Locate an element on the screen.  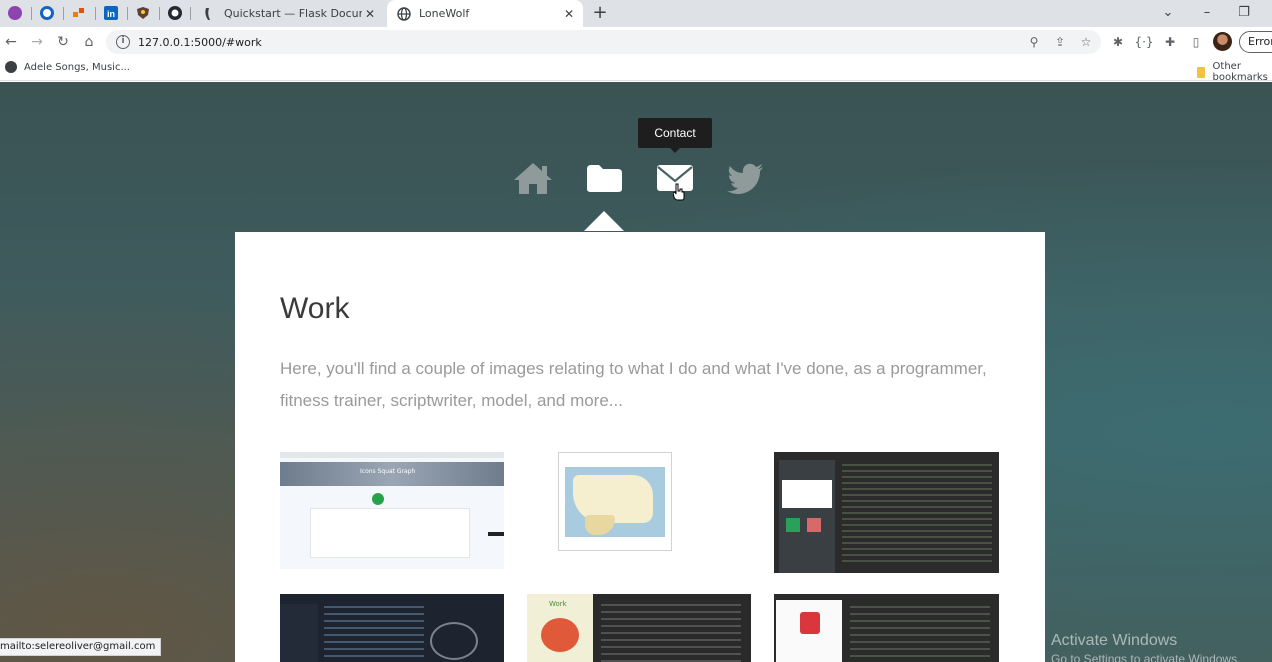
work-thumbnail-quiz-app is located at coordinates (886, 512).